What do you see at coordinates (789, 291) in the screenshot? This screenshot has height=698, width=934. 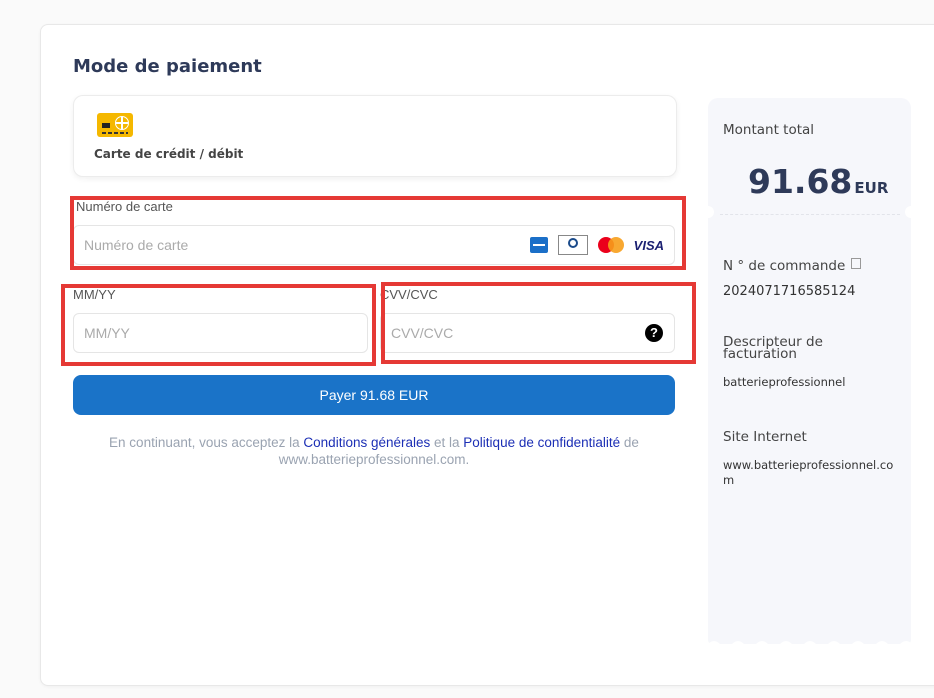 I see `order-number: 2024071716585124` at bounding box center [789, 291].